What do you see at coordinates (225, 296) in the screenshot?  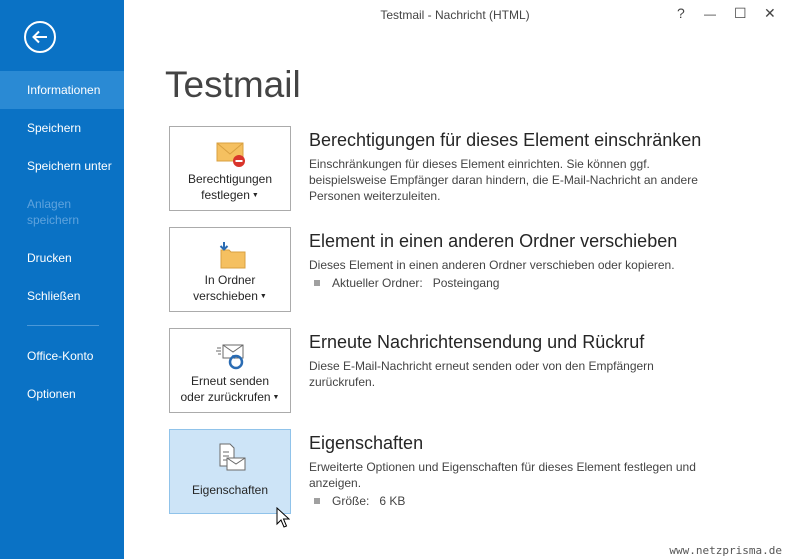 I see `move-label-2: verschieben` at bounding box center [225, 296].